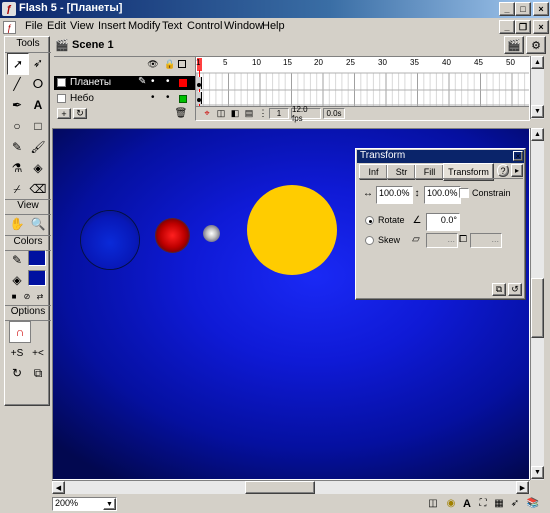 The width and height of the screenshot is (550, 513). I want to click on library-icon: 📚, so click(533, 503).